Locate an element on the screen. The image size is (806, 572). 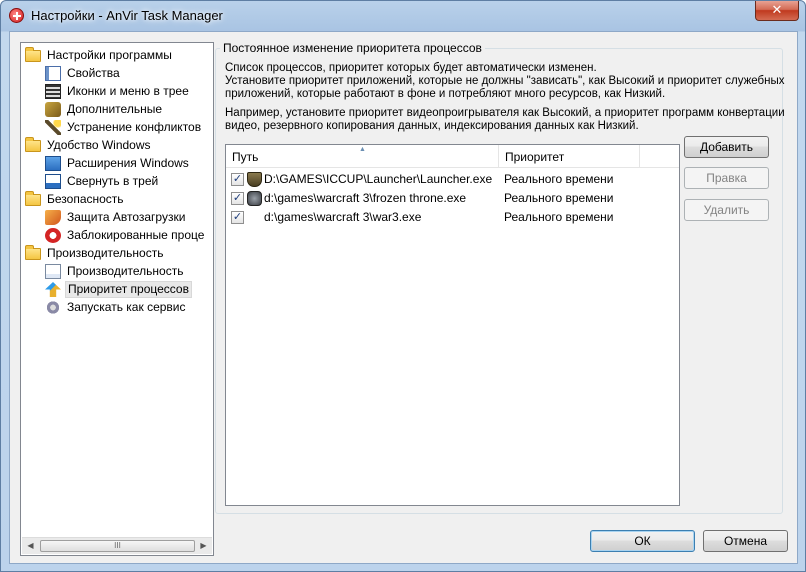
wand-icon is located at coordinates (53, 127).